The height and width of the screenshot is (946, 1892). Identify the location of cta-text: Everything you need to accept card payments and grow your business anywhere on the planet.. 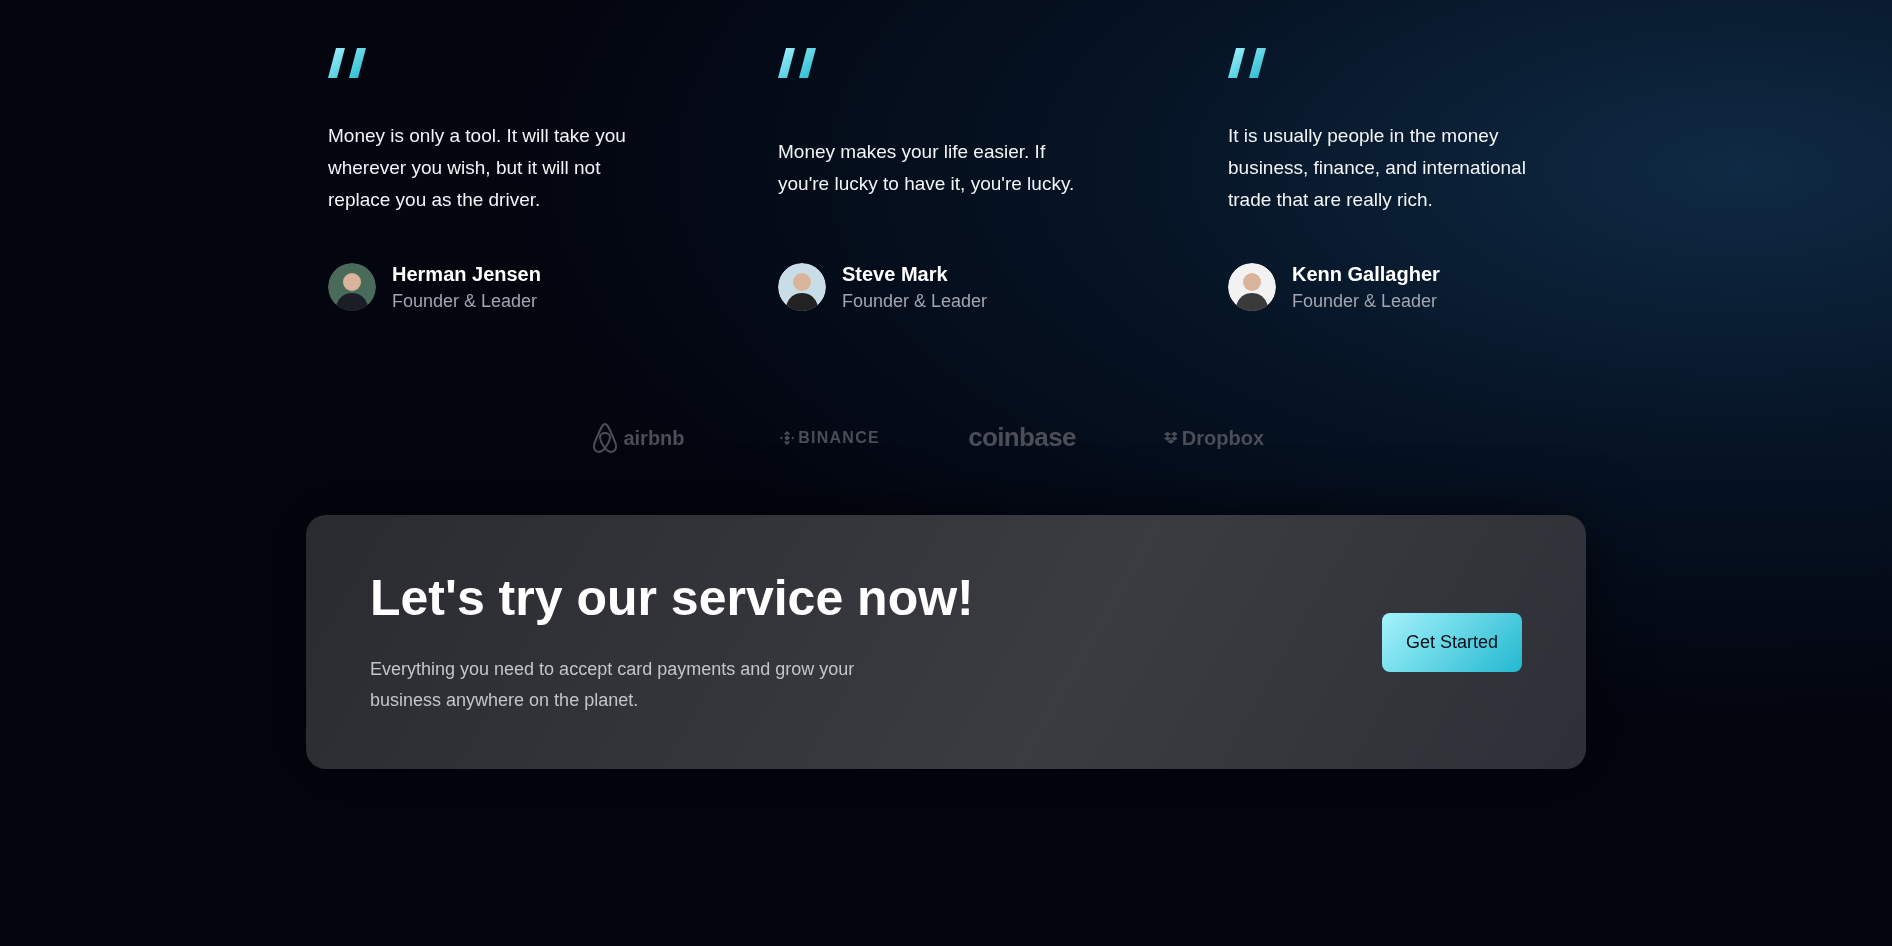
(613, 685).